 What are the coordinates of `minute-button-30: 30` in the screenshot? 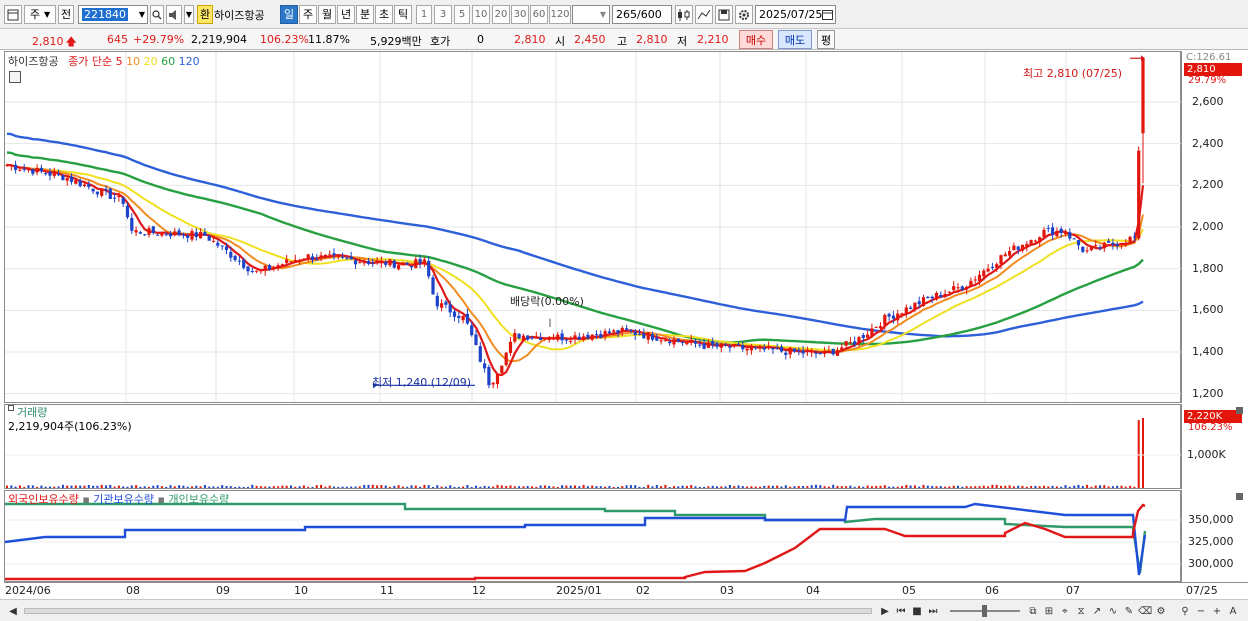 It's located at (520, 14).